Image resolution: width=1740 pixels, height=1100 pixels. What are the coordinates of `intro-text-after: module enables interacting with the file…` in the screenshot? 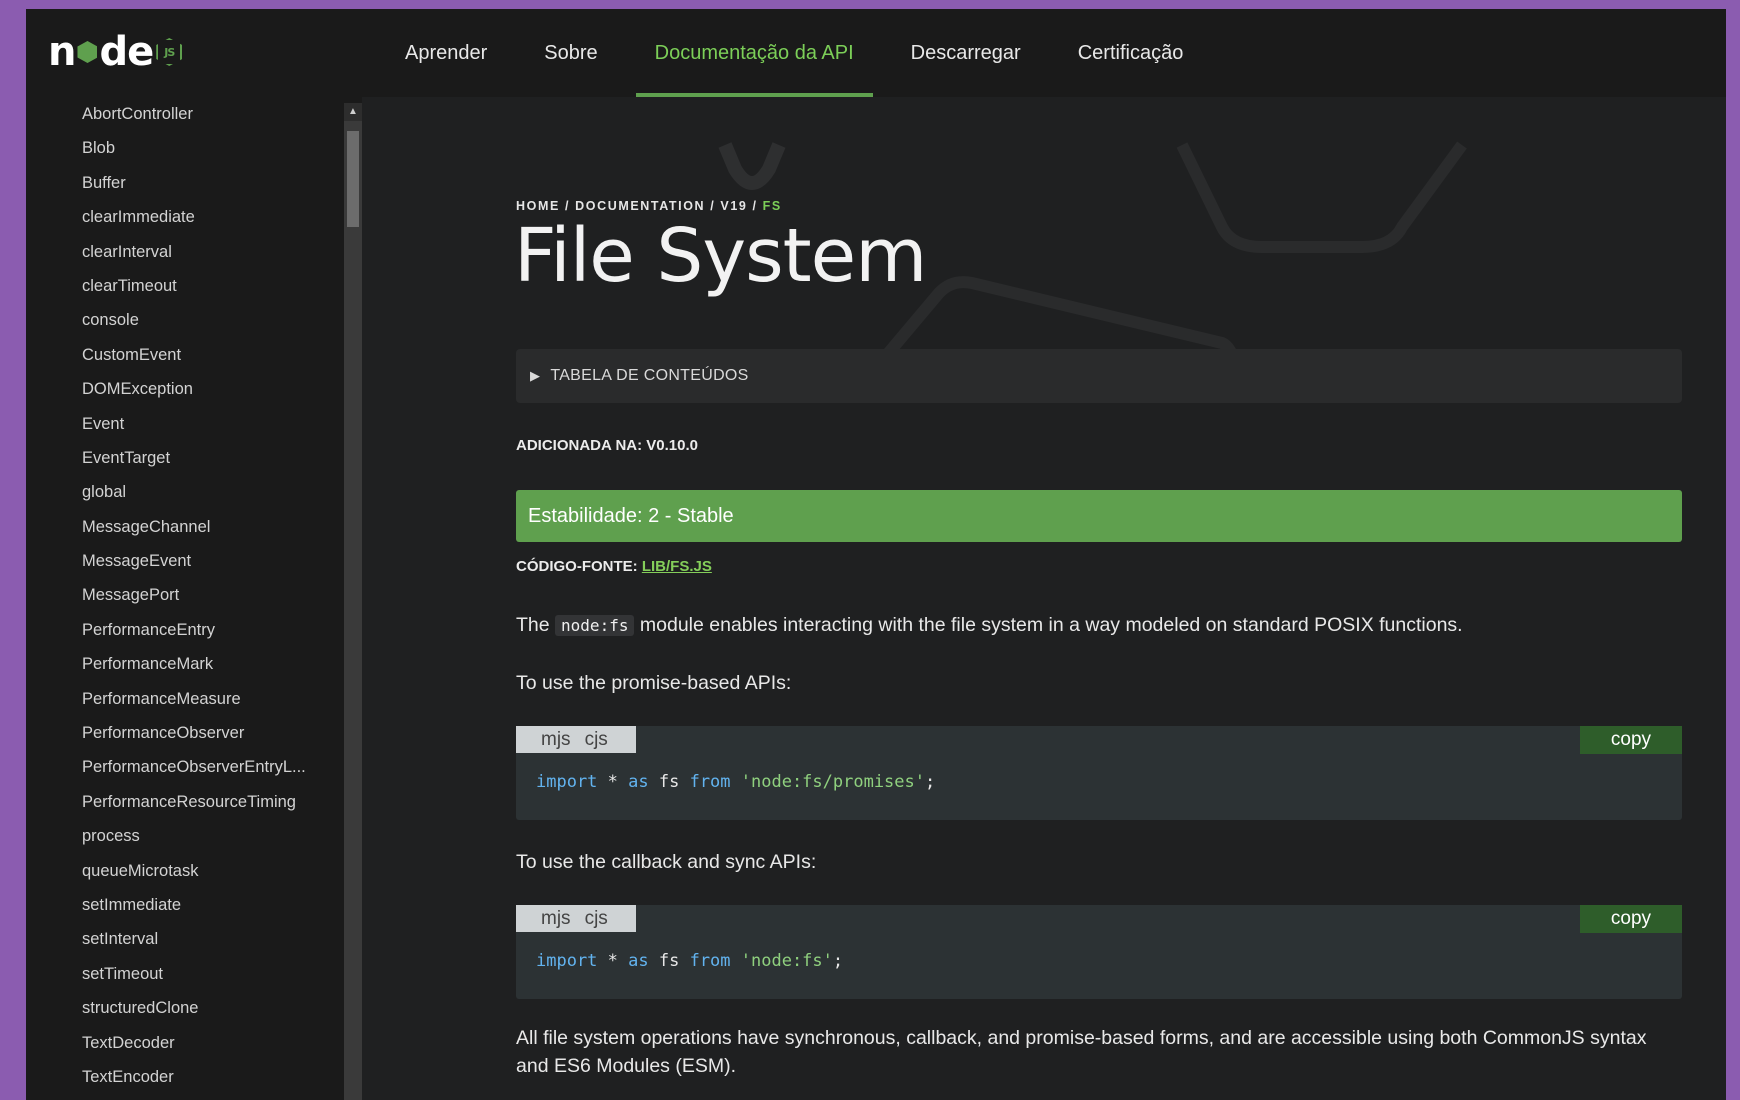 It's located at (1048, 625).